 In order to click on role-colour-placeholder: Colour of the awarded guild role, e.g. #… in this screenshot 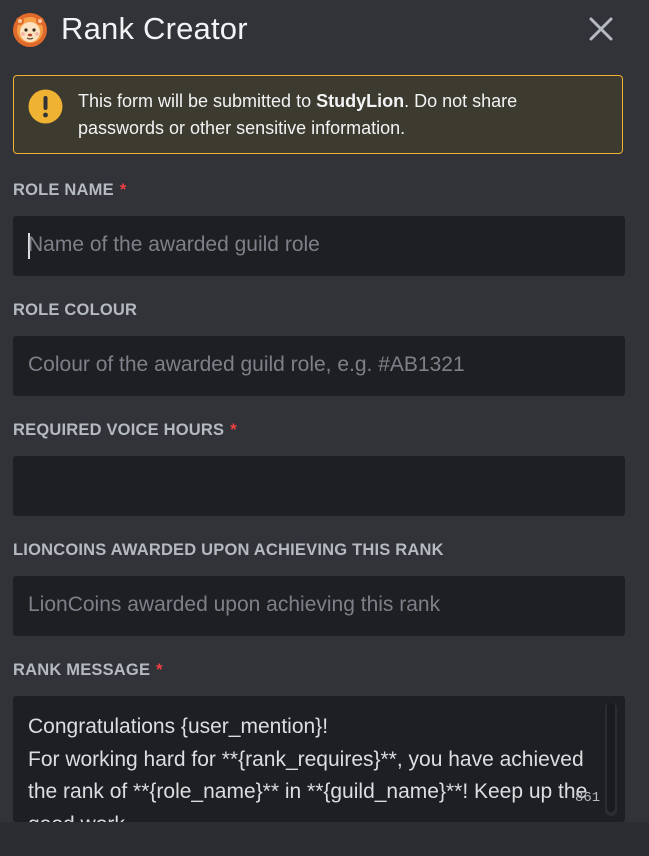, I will do `click(246, 364)`.